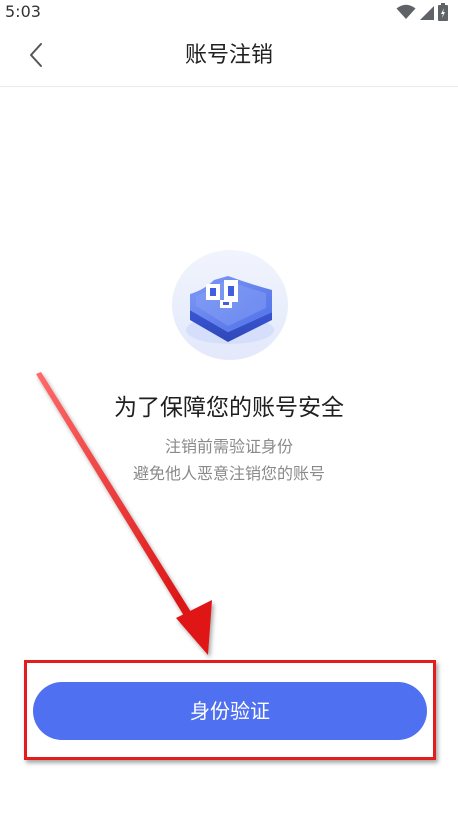 The height and width of the screenshot is (820, 458). I want to click on annotation-highlight-box, so click(230, 710).